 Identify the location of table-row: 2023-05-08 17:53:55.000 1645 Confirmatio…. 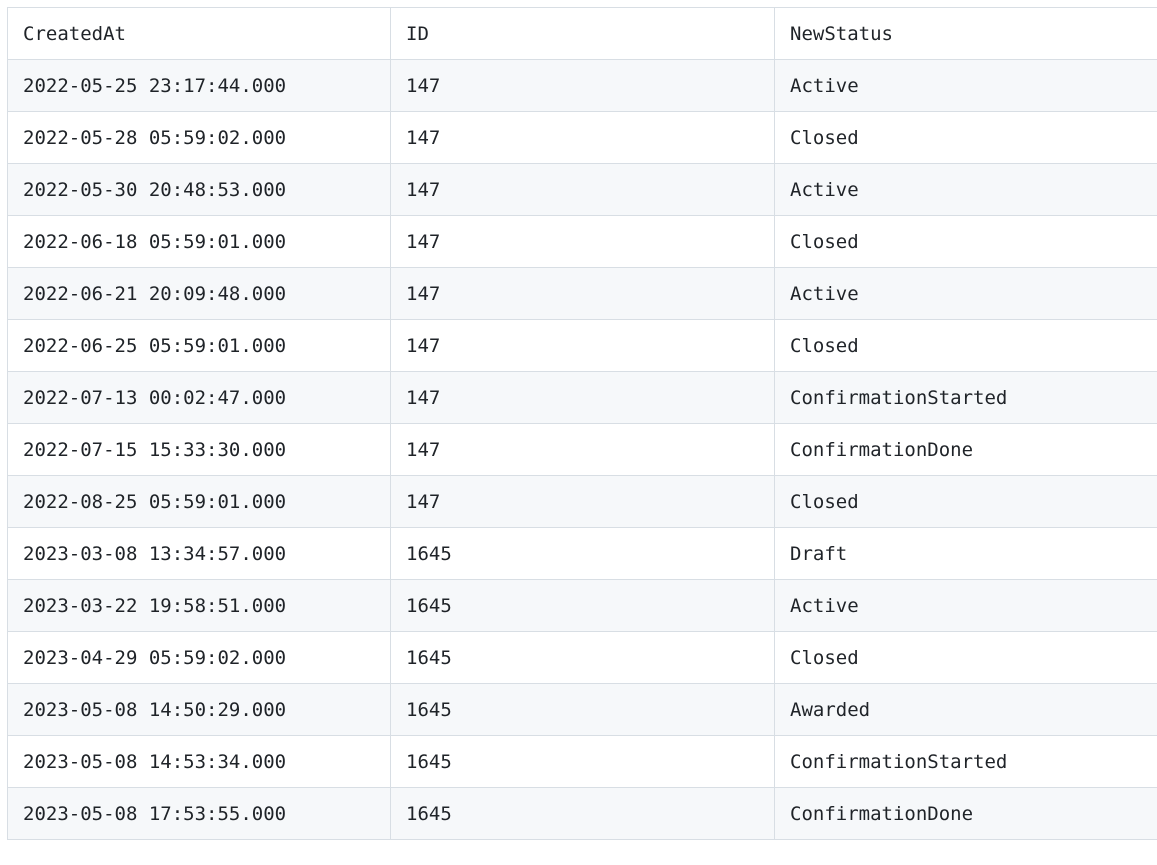
(582, 813).